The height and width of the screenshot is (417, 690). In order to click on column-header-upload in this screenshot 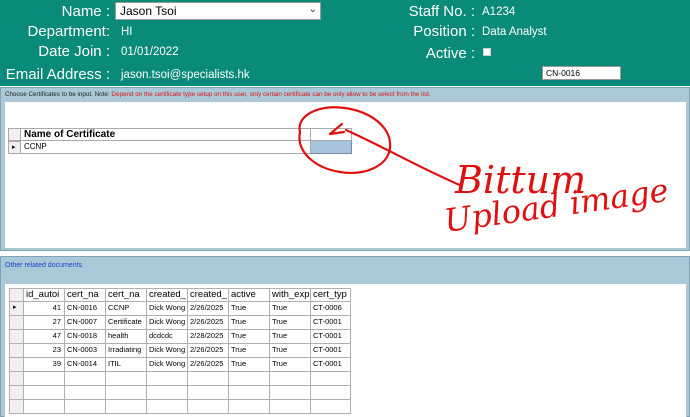, I will do `click(331, 134)`.